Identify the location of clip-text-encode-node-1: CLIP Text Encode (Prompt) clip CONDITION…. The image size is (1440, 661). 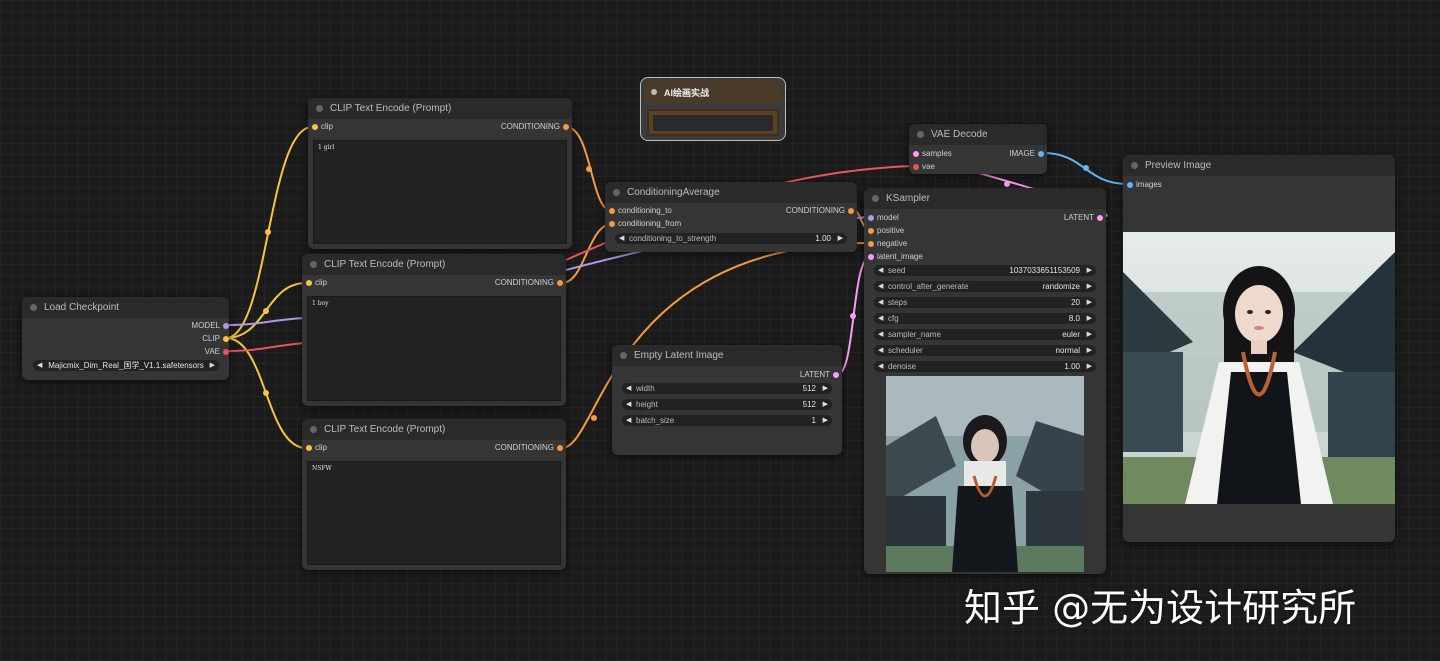
(440, 173).